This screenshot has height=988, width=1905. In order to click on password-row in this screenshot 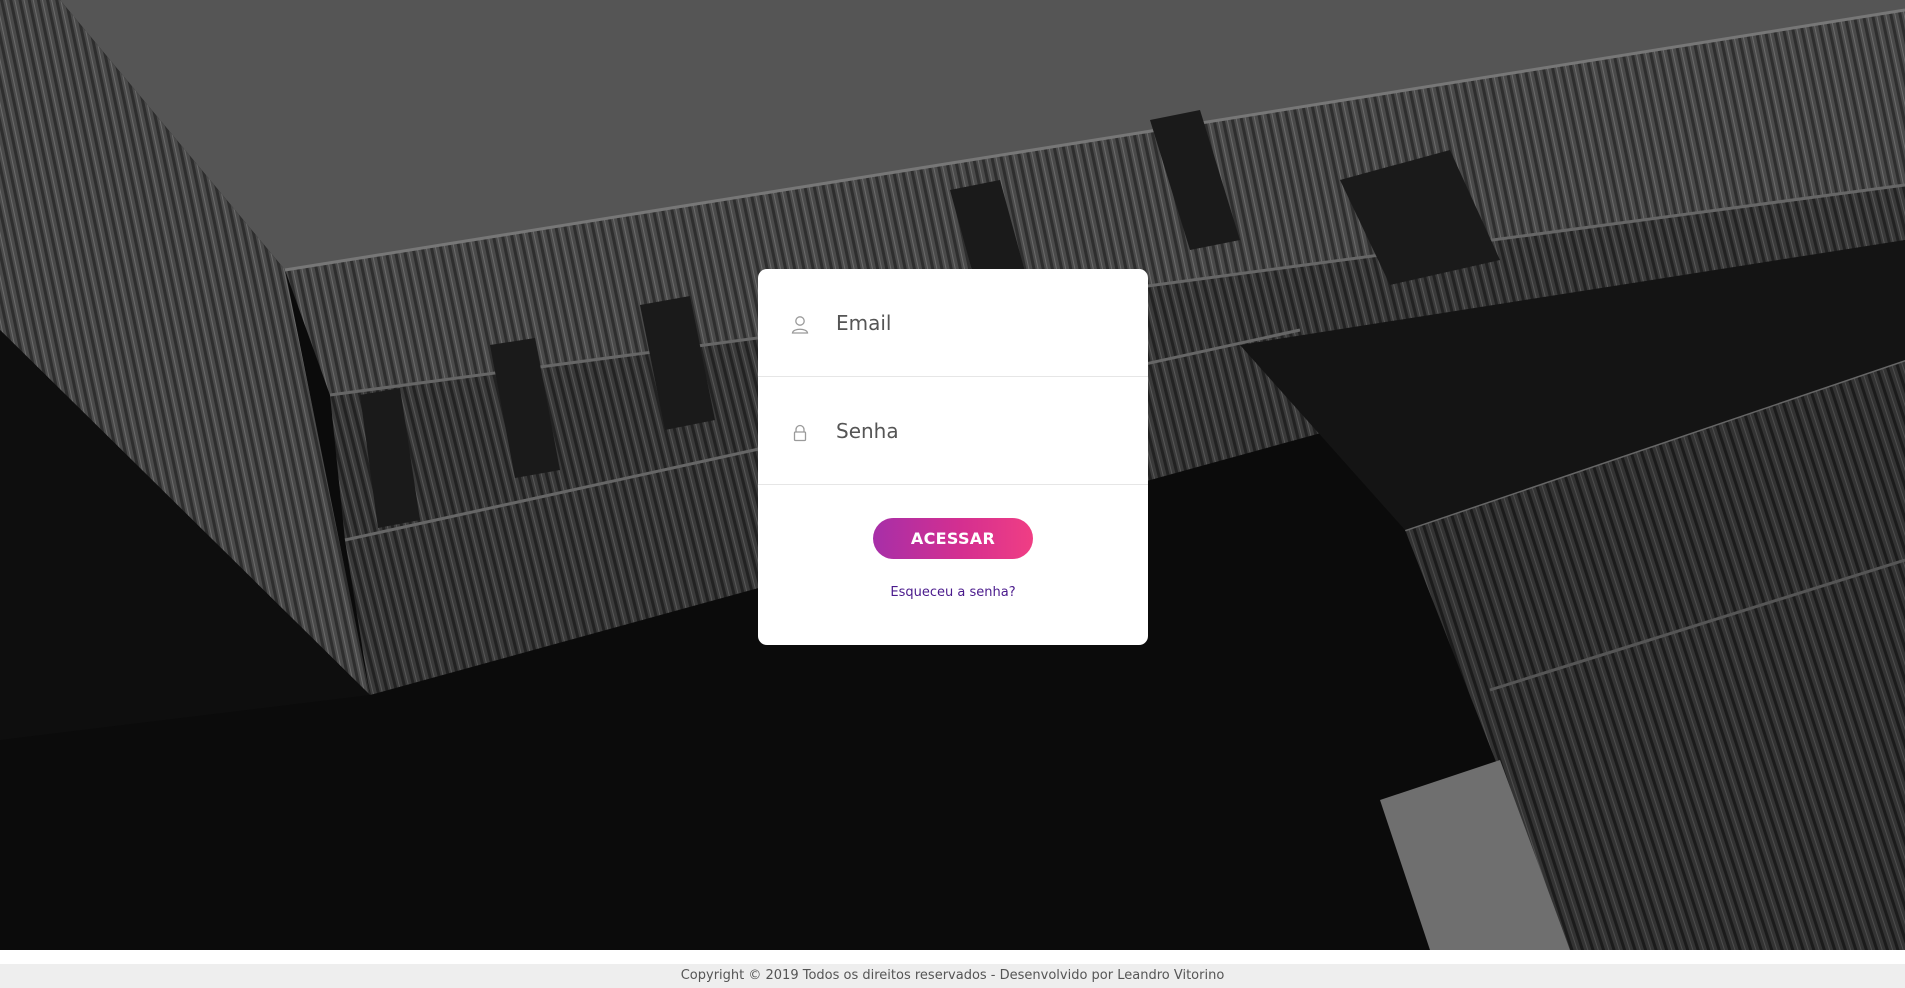, I will do `click(953, 431)`.